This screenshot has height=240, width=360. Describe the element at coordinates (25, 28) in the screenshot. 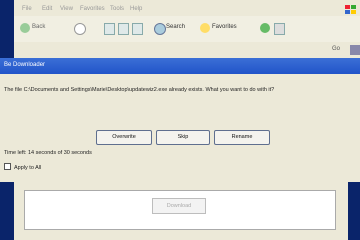

I see `back-icon` at that location.